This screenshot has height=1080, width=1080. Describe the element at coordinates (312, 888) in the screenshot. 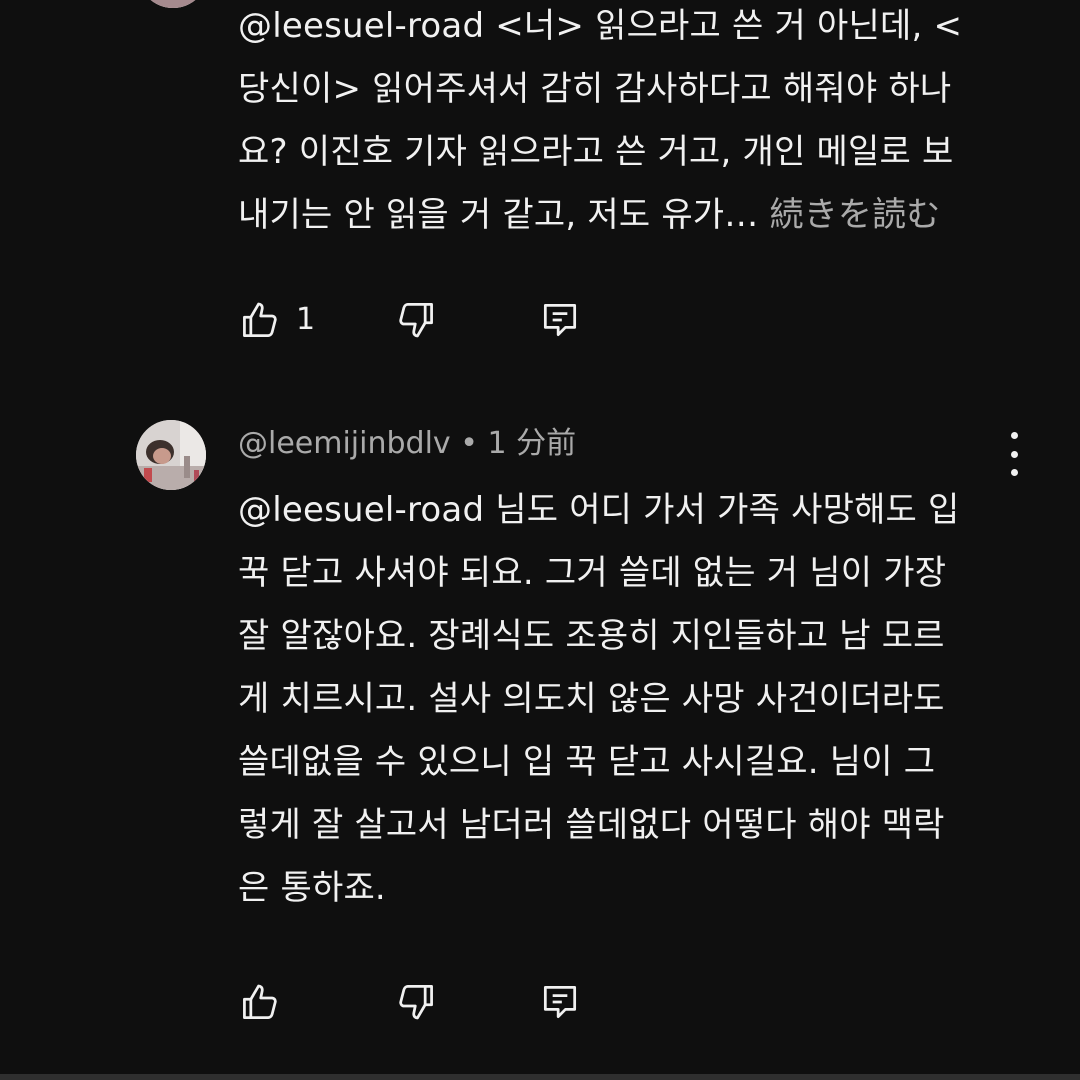

I see `comment-text-line: 은 통하죠.` at that location.